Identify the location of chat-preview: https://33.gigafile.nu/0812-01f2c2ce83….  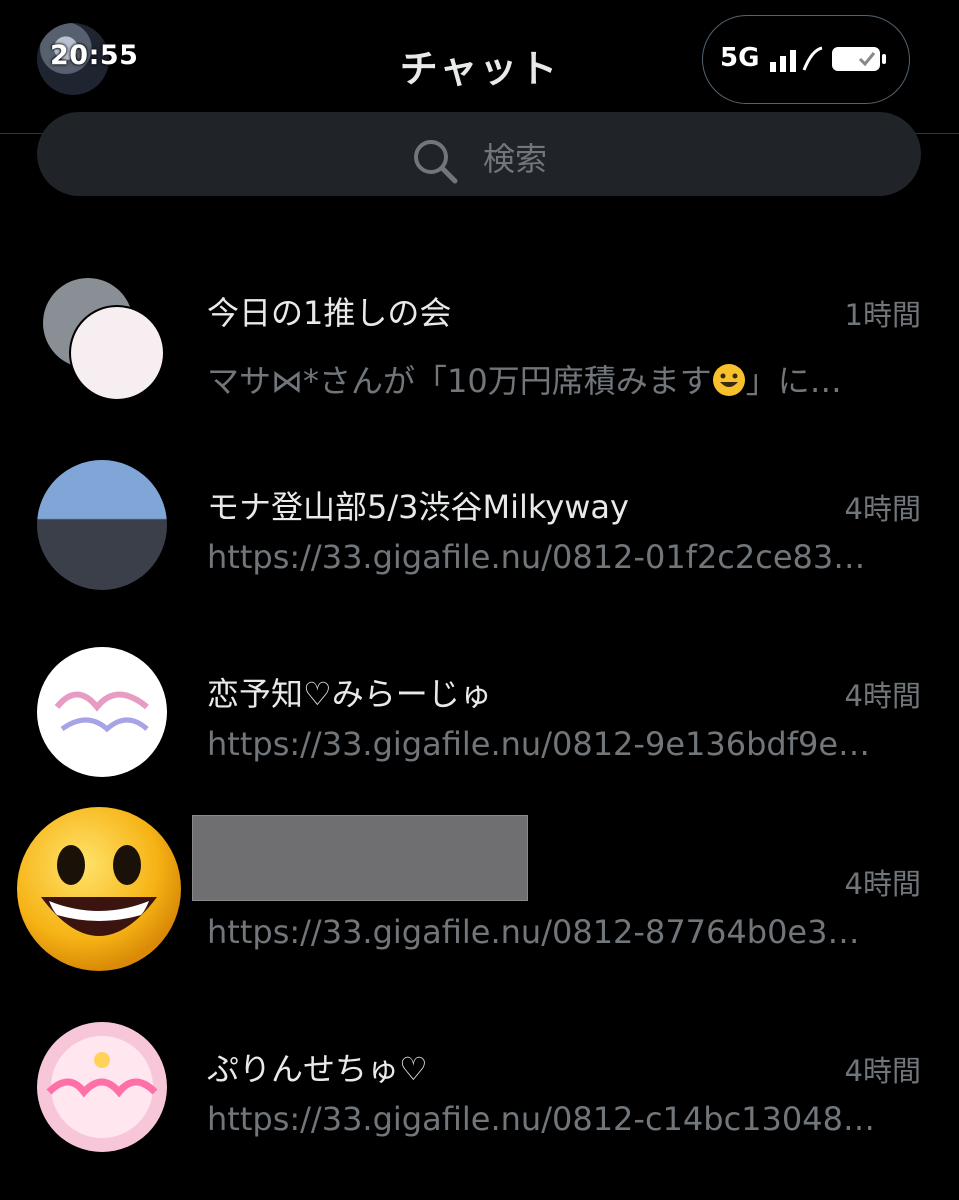
(536, 557).